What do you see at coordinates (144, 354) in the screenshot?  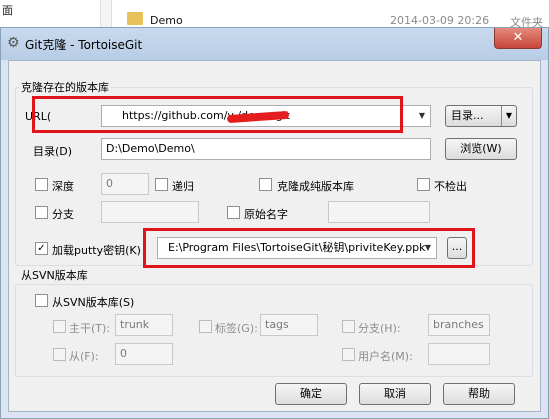 I see `from-rev-input: 0` at bounding box center [144, 354].